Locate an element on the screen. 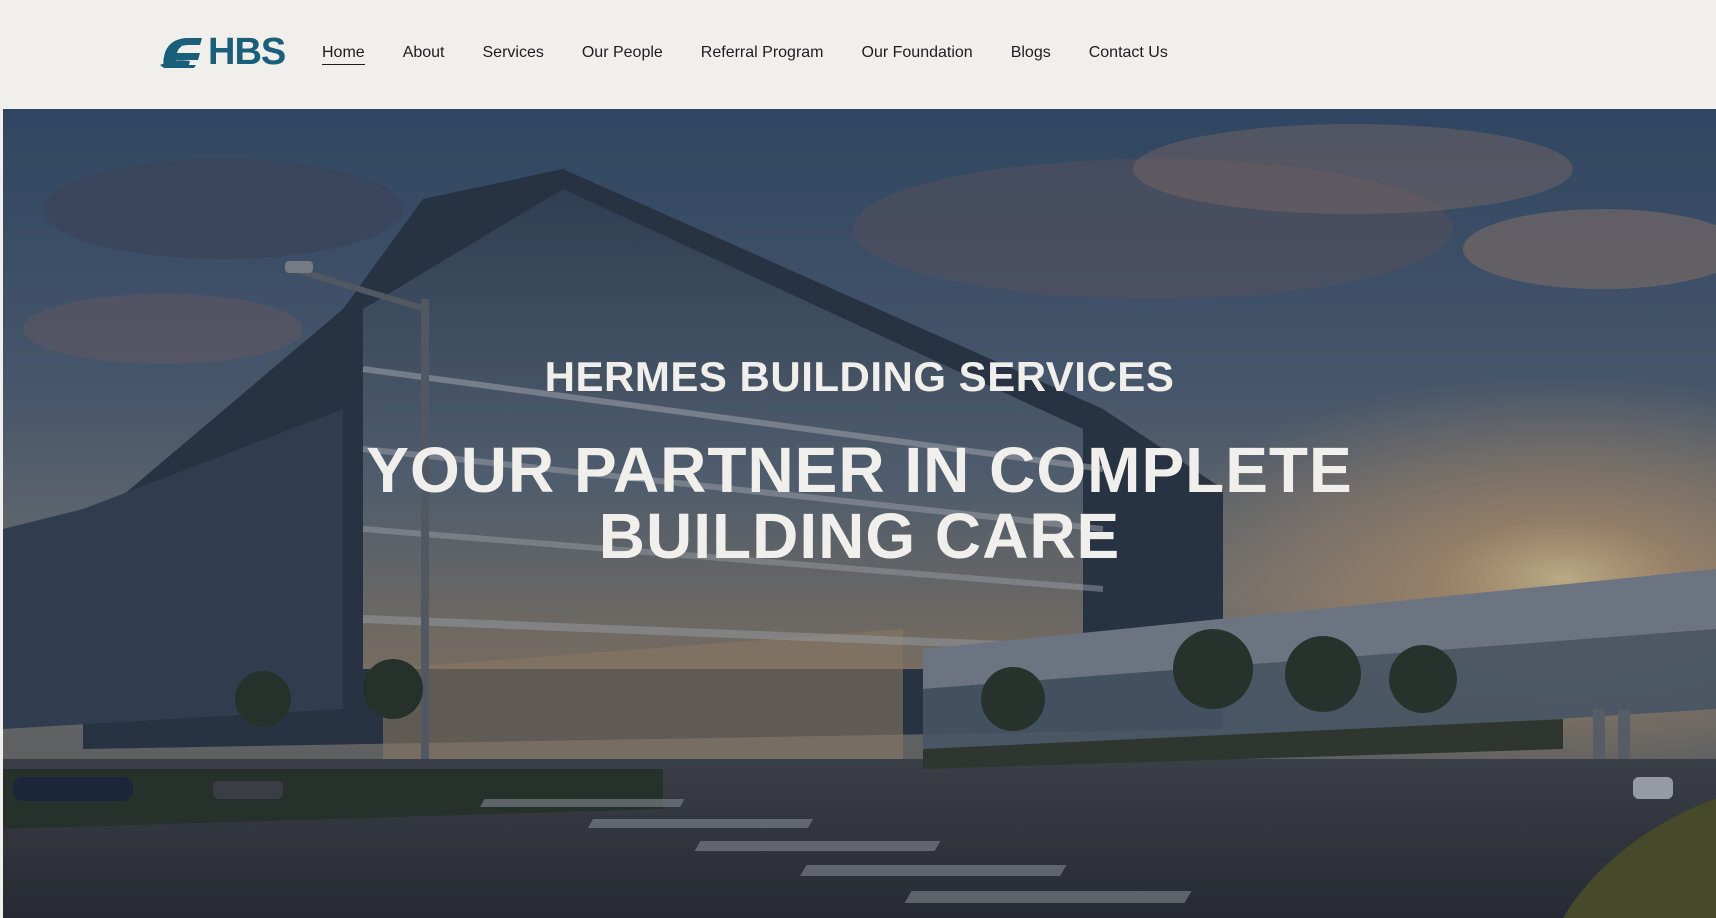  hero-title-line-1: YOUR PARTNER IN COMPLETE is located at coordinates (859, 470).